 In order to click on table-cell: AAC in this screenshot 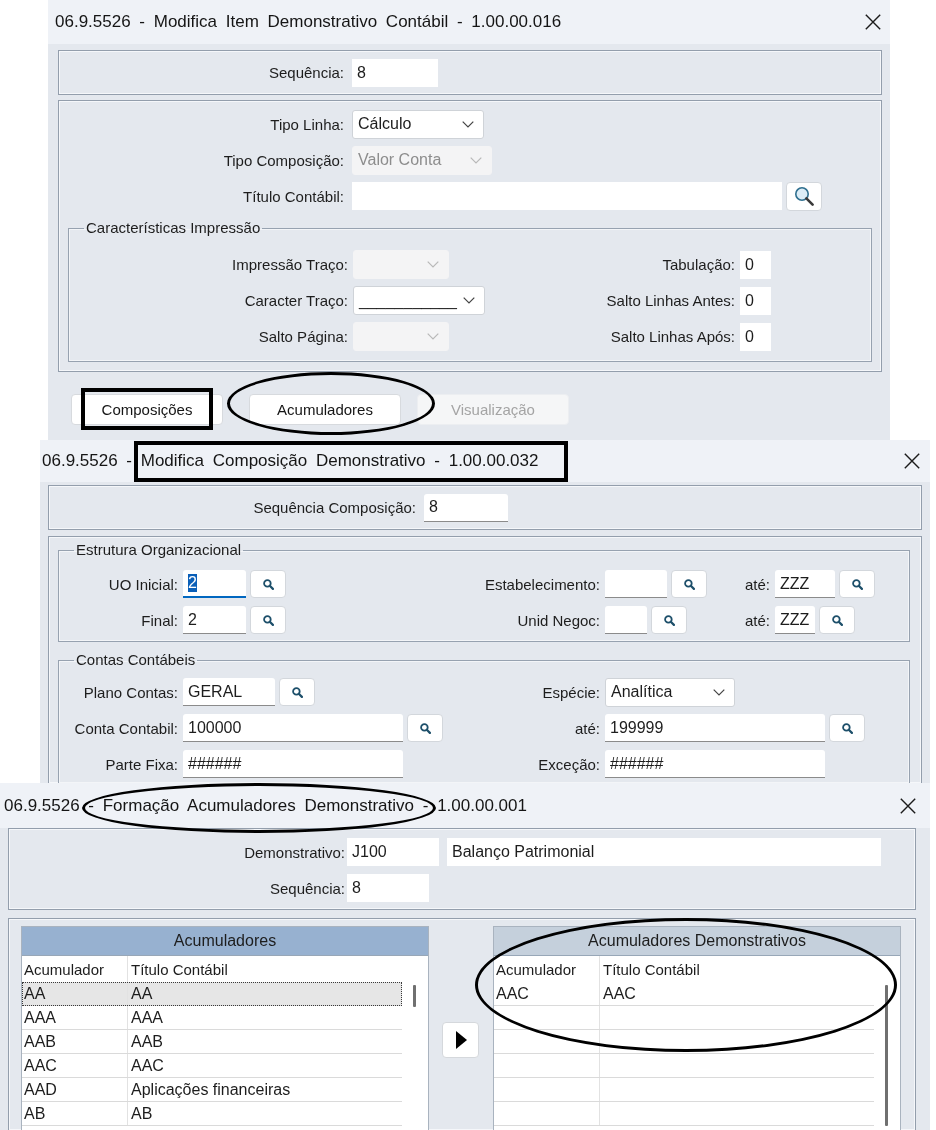, I will do `click(75, 1065)`.